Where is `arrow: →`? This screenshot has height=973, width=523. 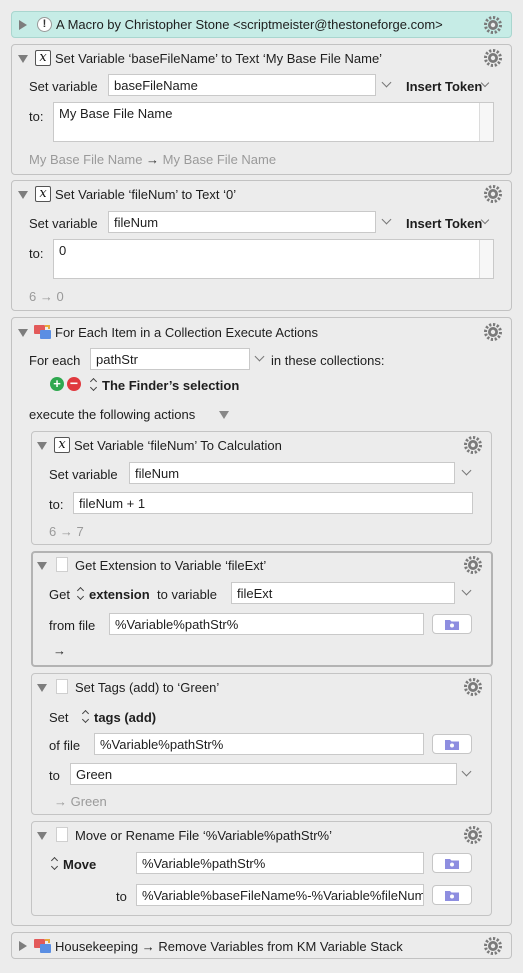 arrow: → is located at coordinates (153, 159).